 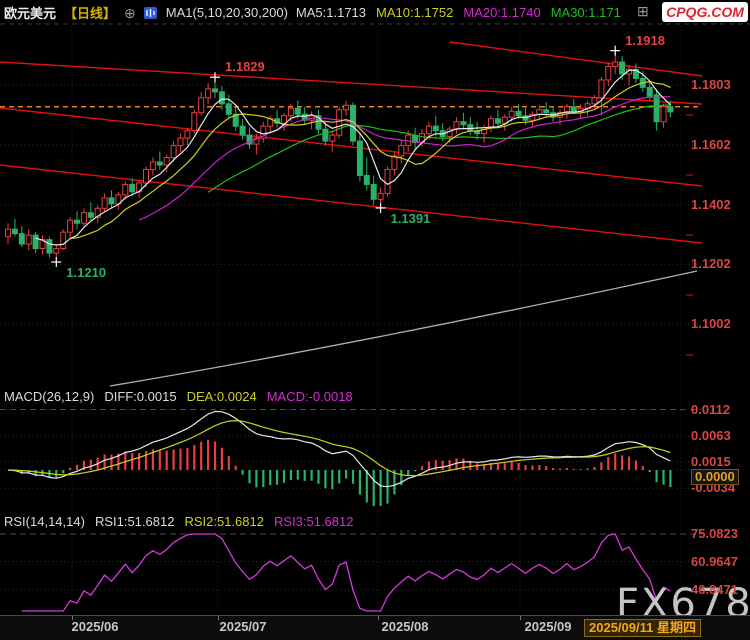 What do you see at coordinates (502, 12) in the screenshot?
I see `ma-value: MA20:1.1740` at bounding box center [502, 12].